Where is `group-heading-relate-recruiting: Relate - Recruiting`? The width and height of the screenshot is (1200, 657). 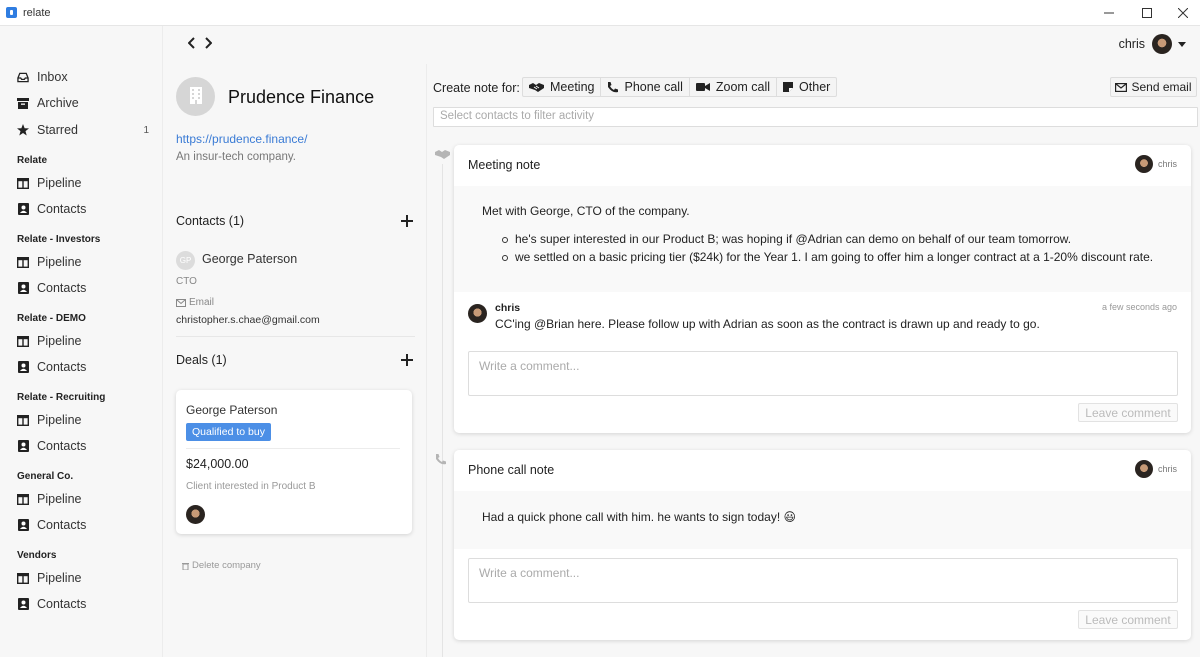 group-heading-relate-recruiting: Relate - Recruiting is located at coordinates (61, 397).